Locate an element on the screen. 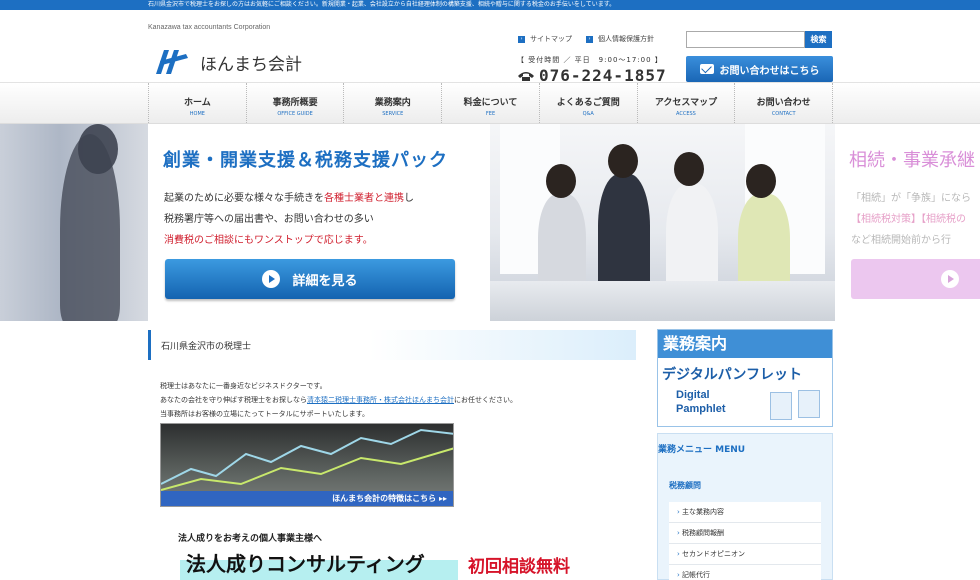 This screenshot has width=980, height=580. menu-item: 税務顧問報酬 is located at coordinates (745, 533).